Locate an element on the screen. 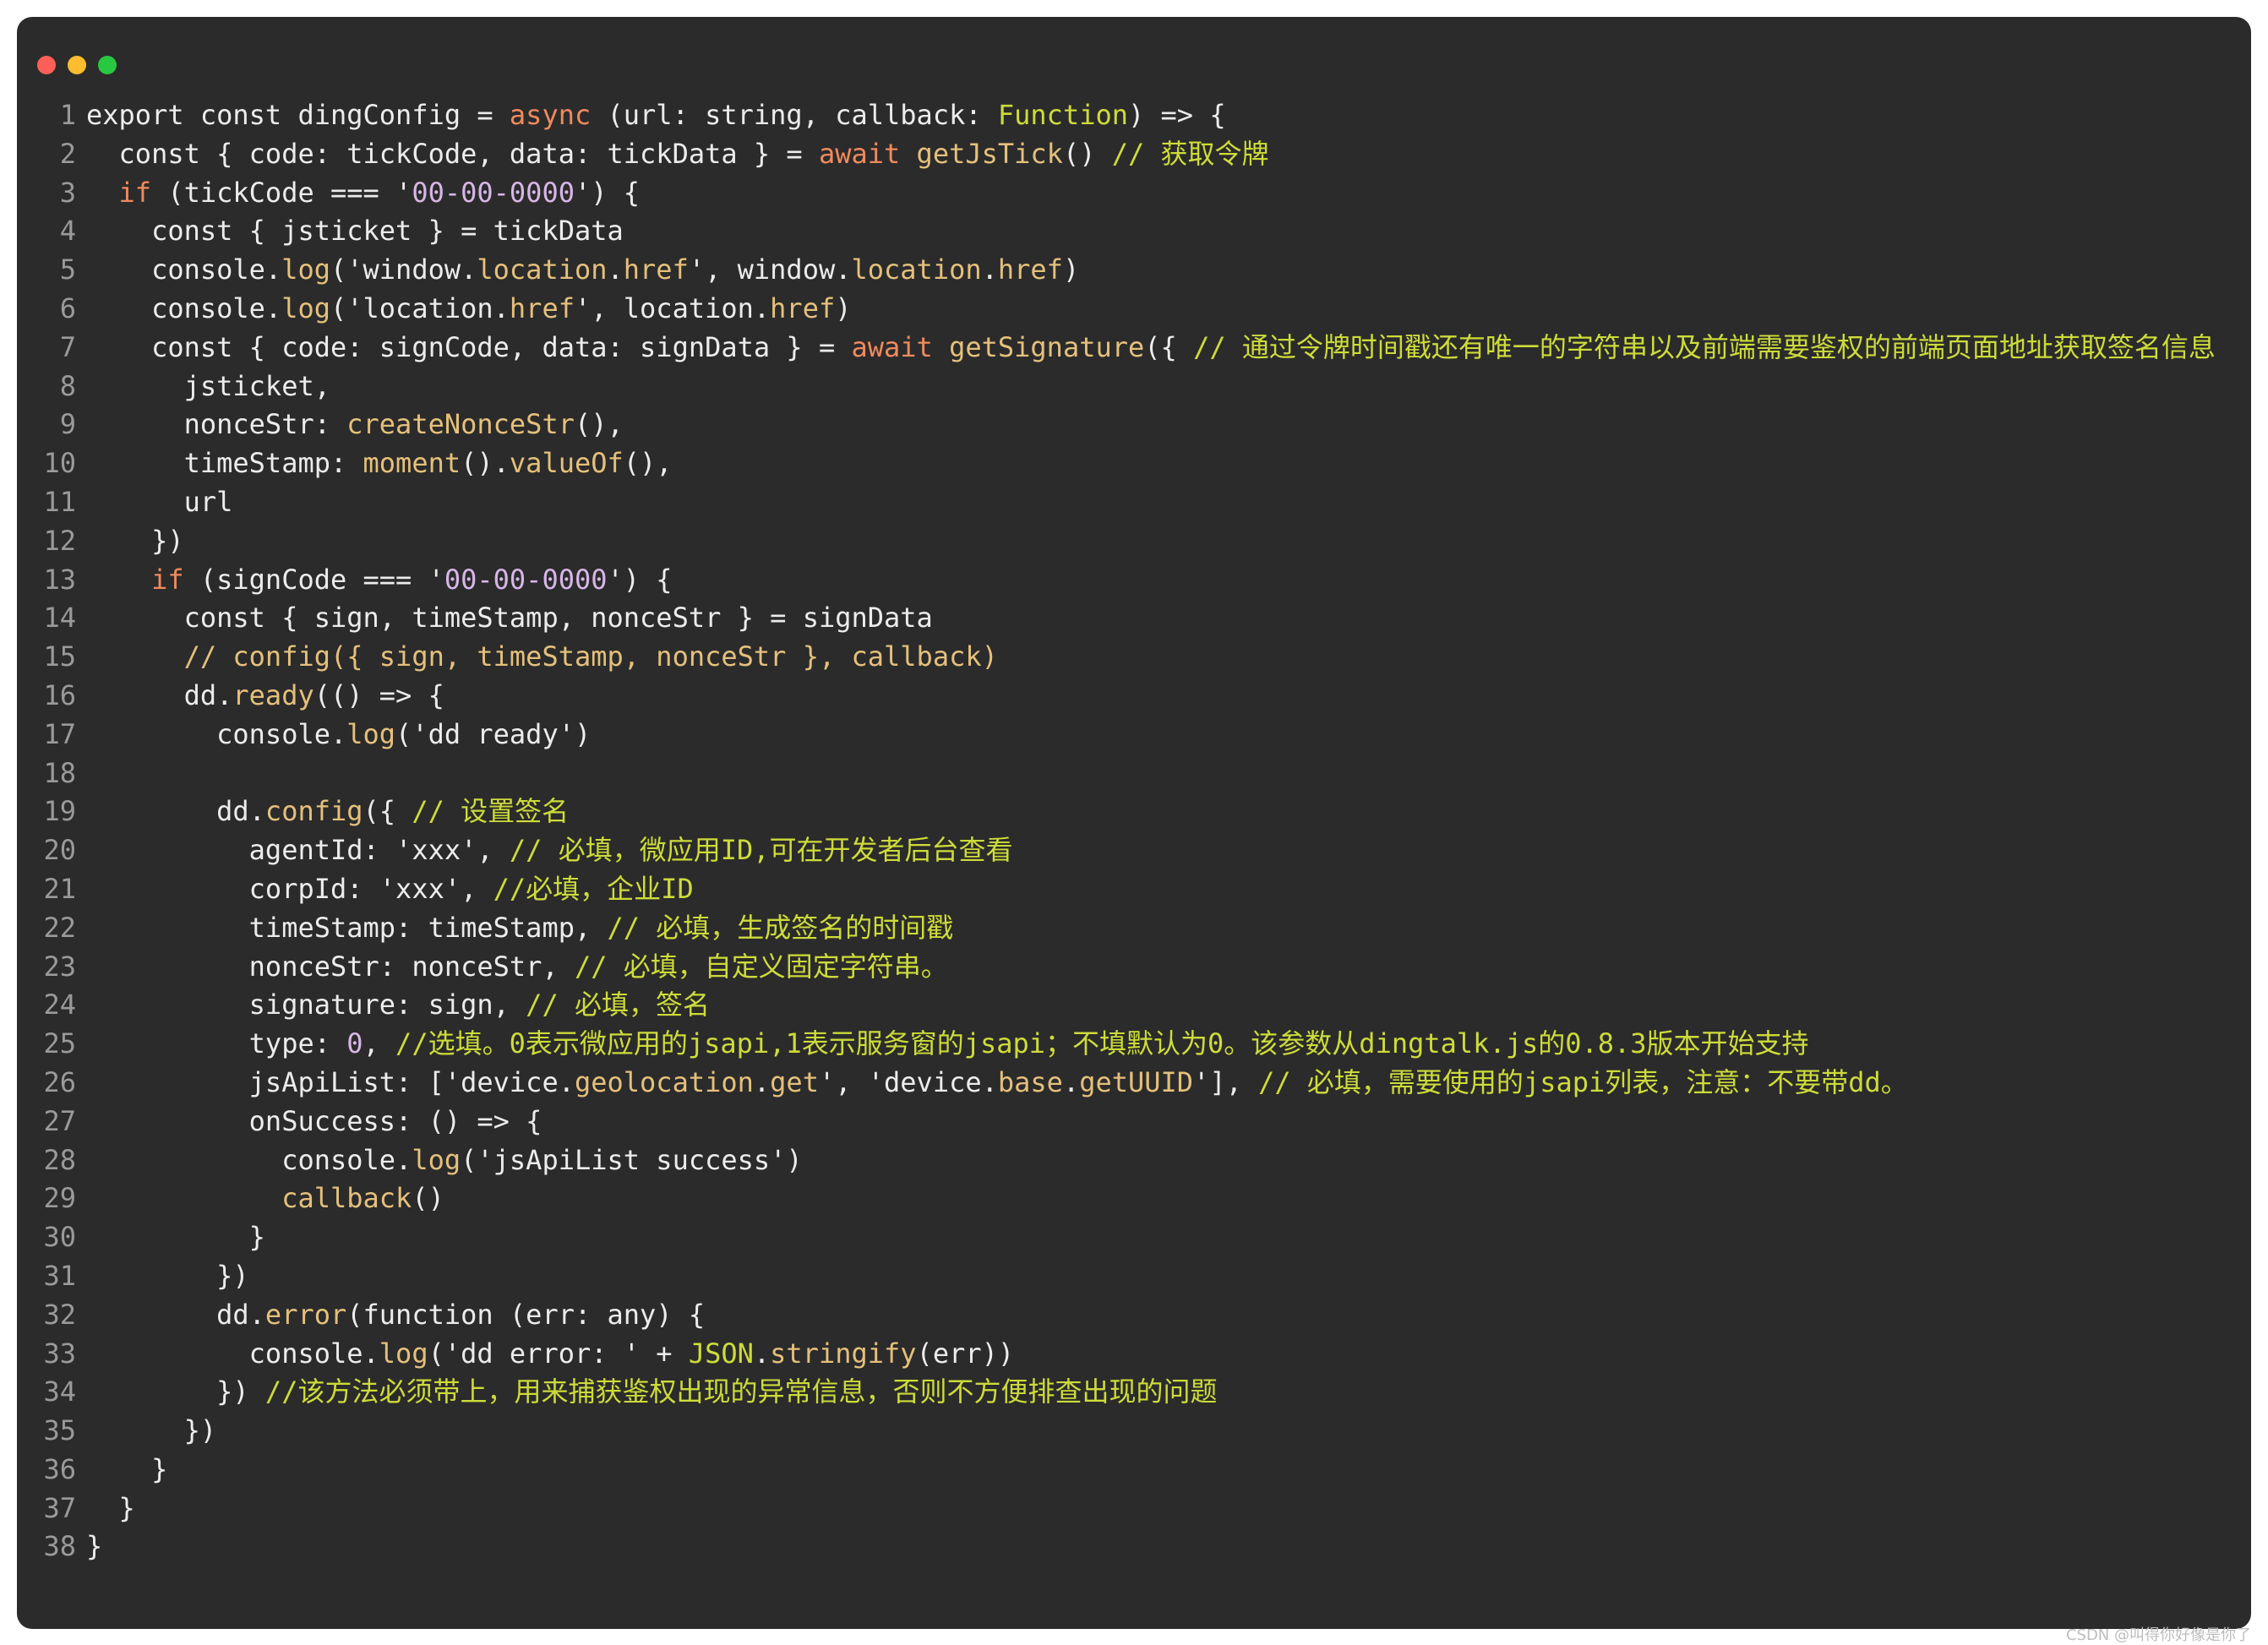 This screenshot has width=2268, height=1645. code-text: dd.config({ // 设置签名 is located at coordinates (327, 812).